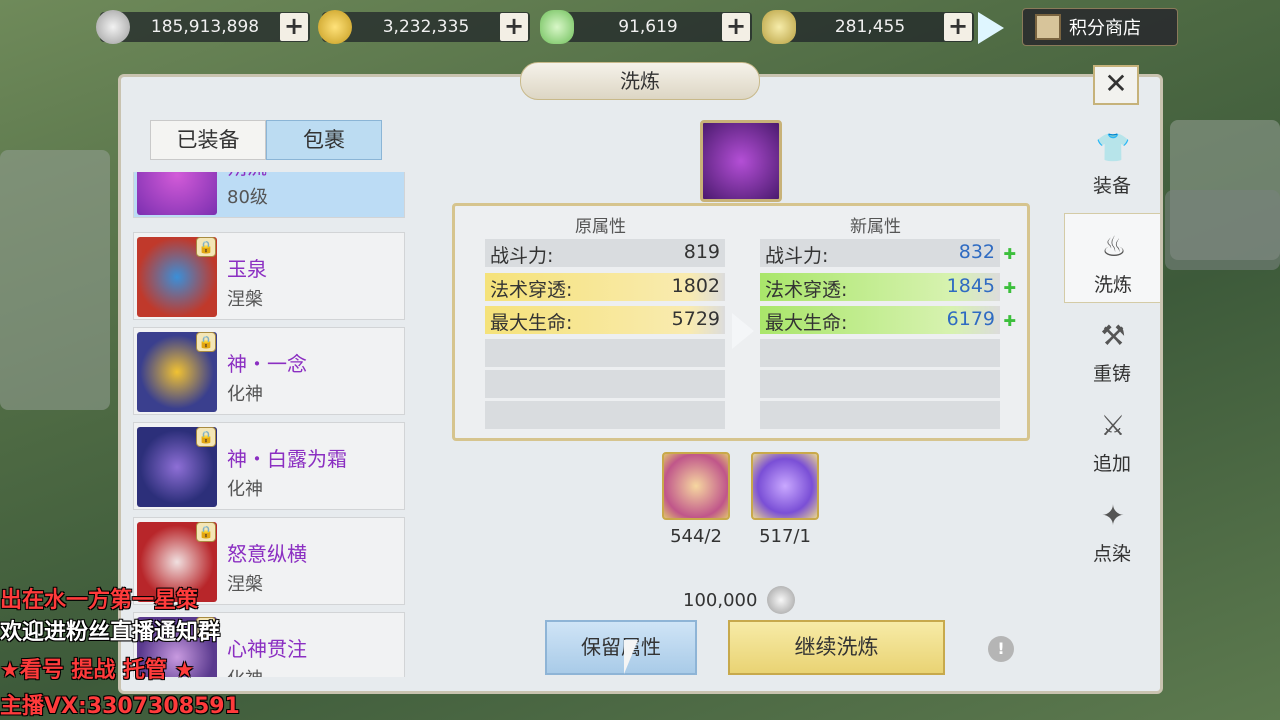  I want to click on currency-value: 3,232,335, so click(426, 27).